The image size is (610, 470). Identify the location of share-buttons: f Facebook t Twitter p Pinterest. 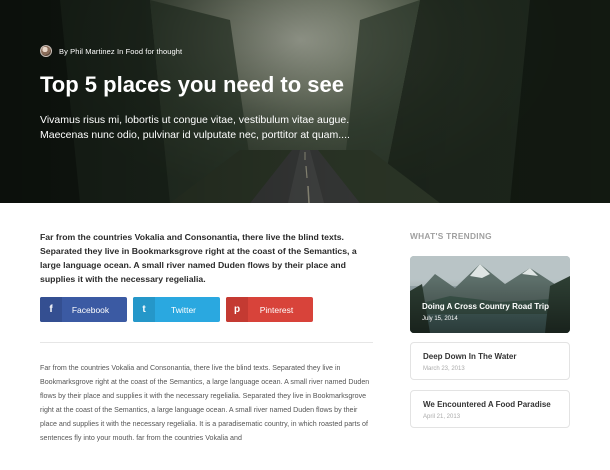
(176, 309).